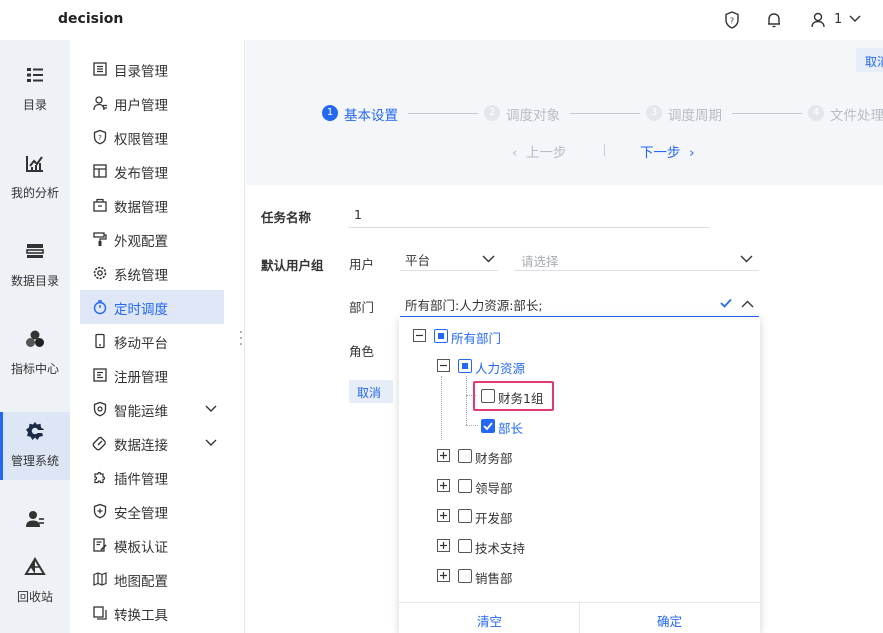 Image resolution: width=883 pixels, height=633 pixels. I want to click on tree-node-label: 人力资源, so click(500, 368).